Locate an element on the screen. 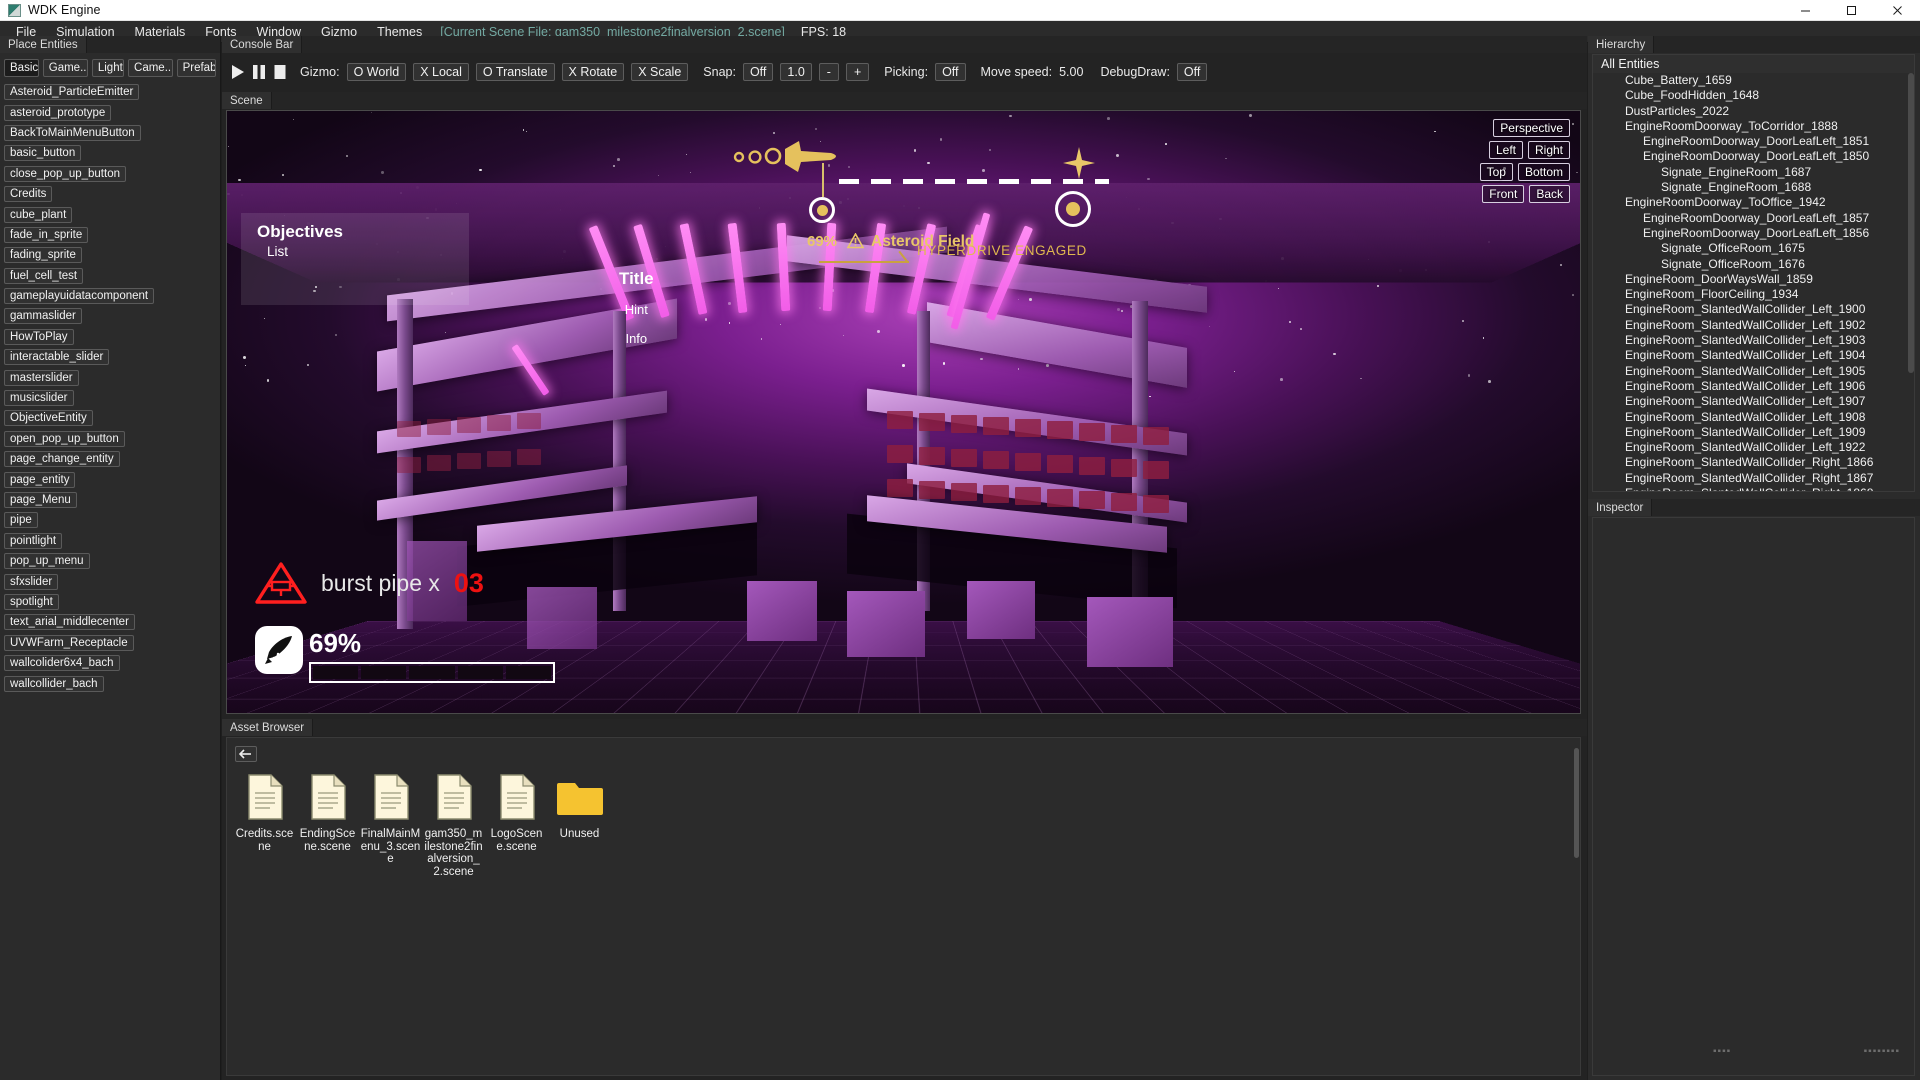 This screenshot has width=1920, height=1080. snap-toggle-button: Off is located at coordinates (758, 72).